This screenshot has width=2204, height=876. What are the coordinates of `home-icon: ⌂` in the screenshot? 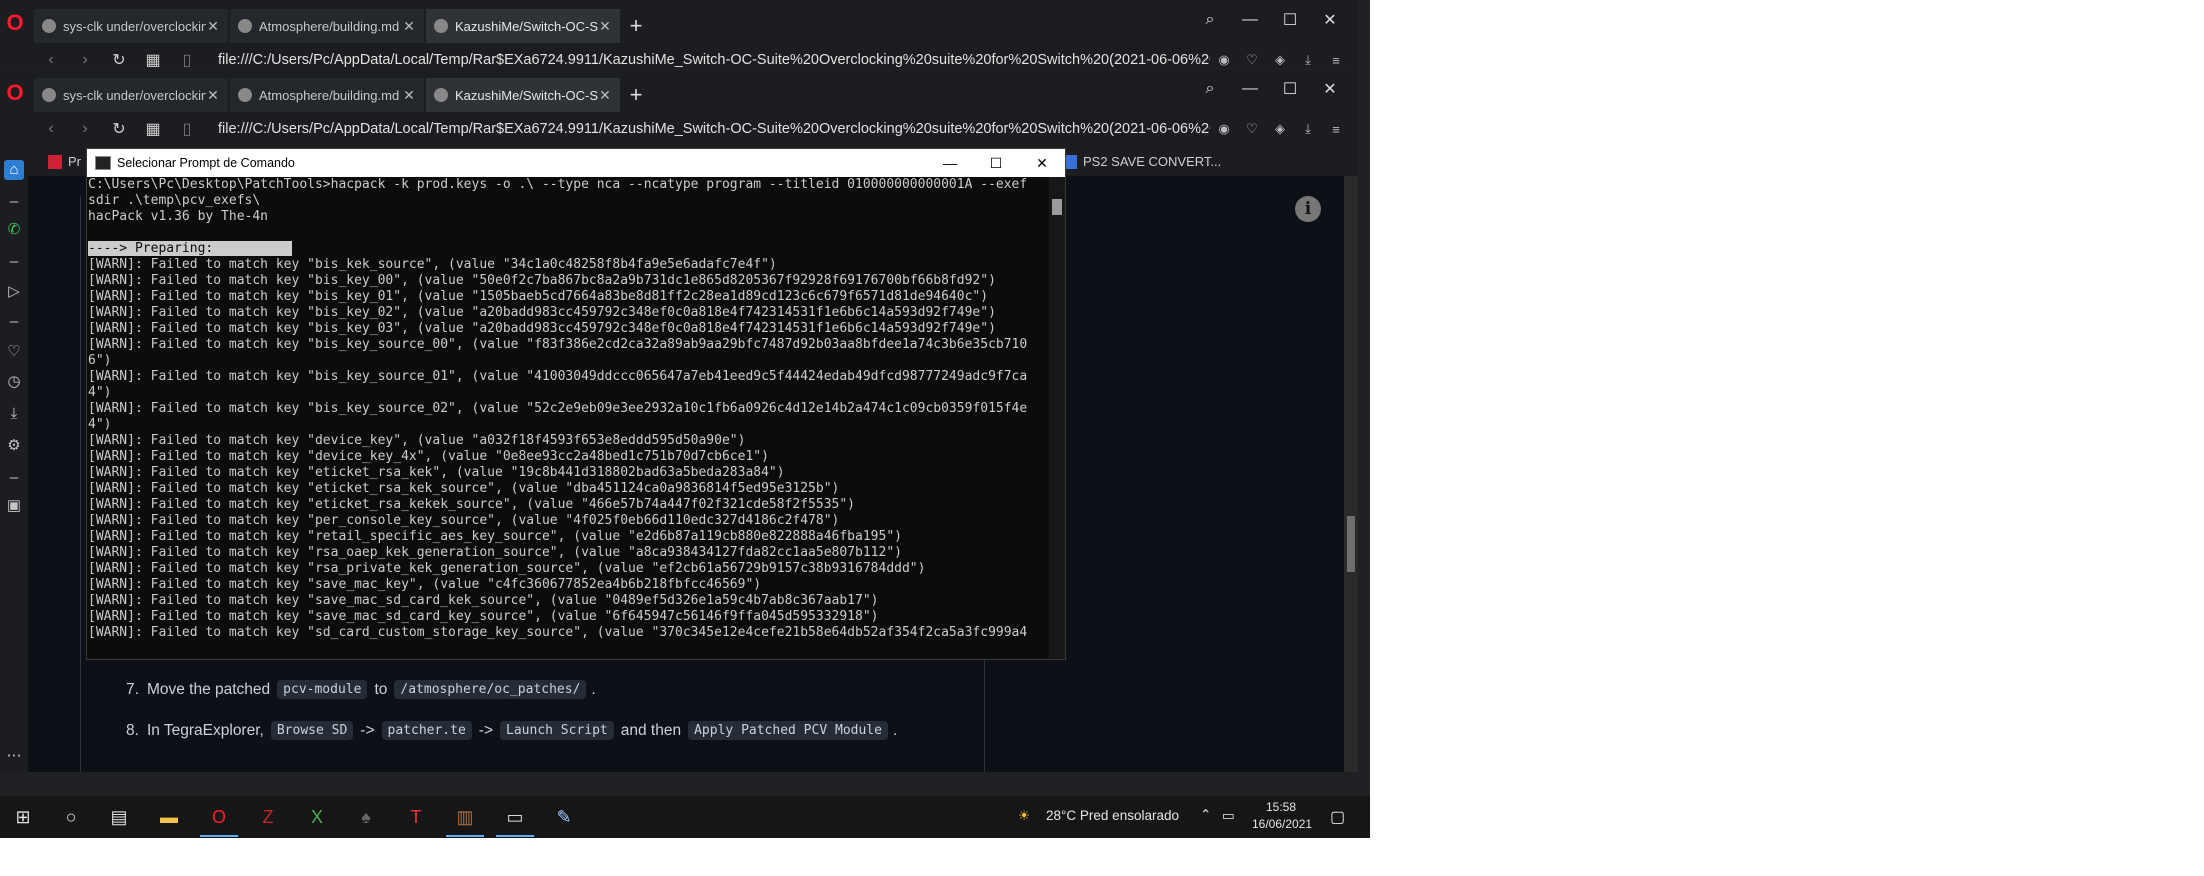 It's located at (14, 170).